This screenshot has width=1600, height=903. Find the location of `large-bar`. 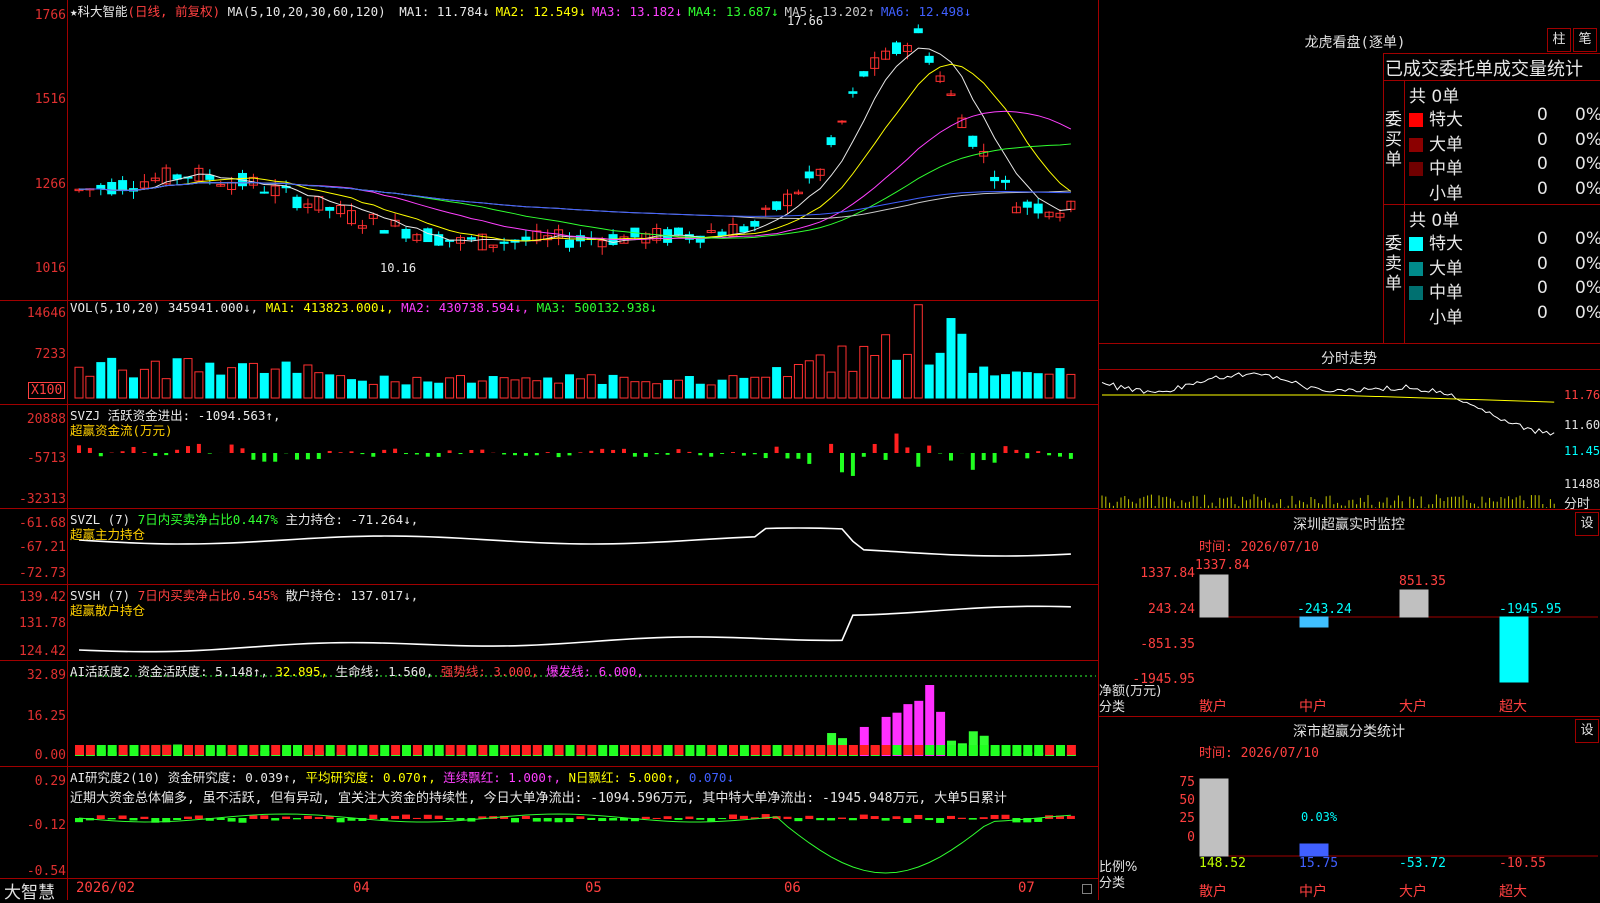

large-bar is located at coordinates (1414, 603).